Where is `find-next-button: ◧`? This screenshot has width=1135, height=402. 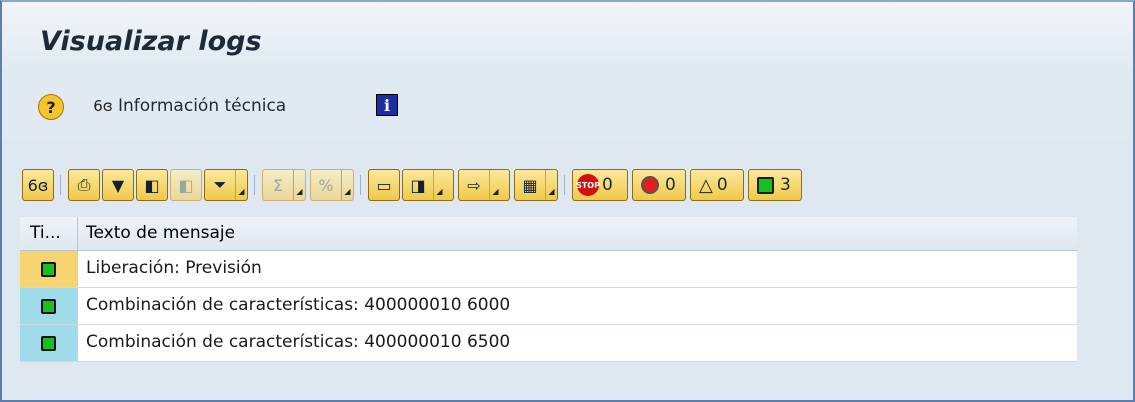
find-next-button: ◧ is located at coordinates (186, 185).